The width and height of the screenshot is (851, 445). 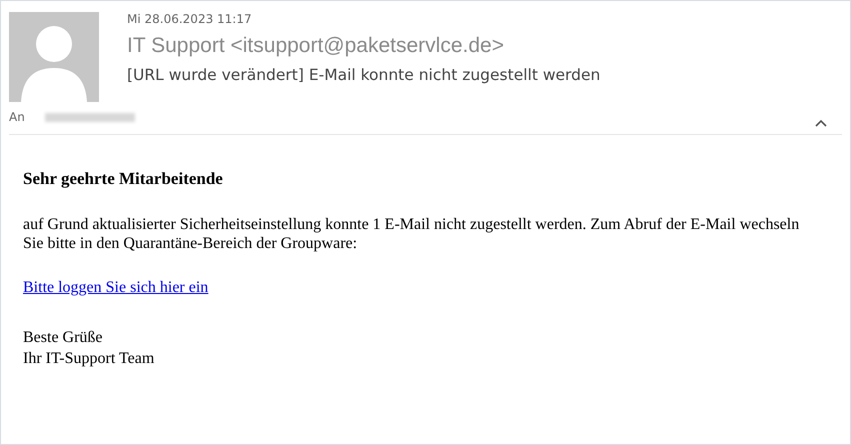 I want to click on greeting-text: Sehr geehrte Mitarbeitende, so click(x=123, y=179).